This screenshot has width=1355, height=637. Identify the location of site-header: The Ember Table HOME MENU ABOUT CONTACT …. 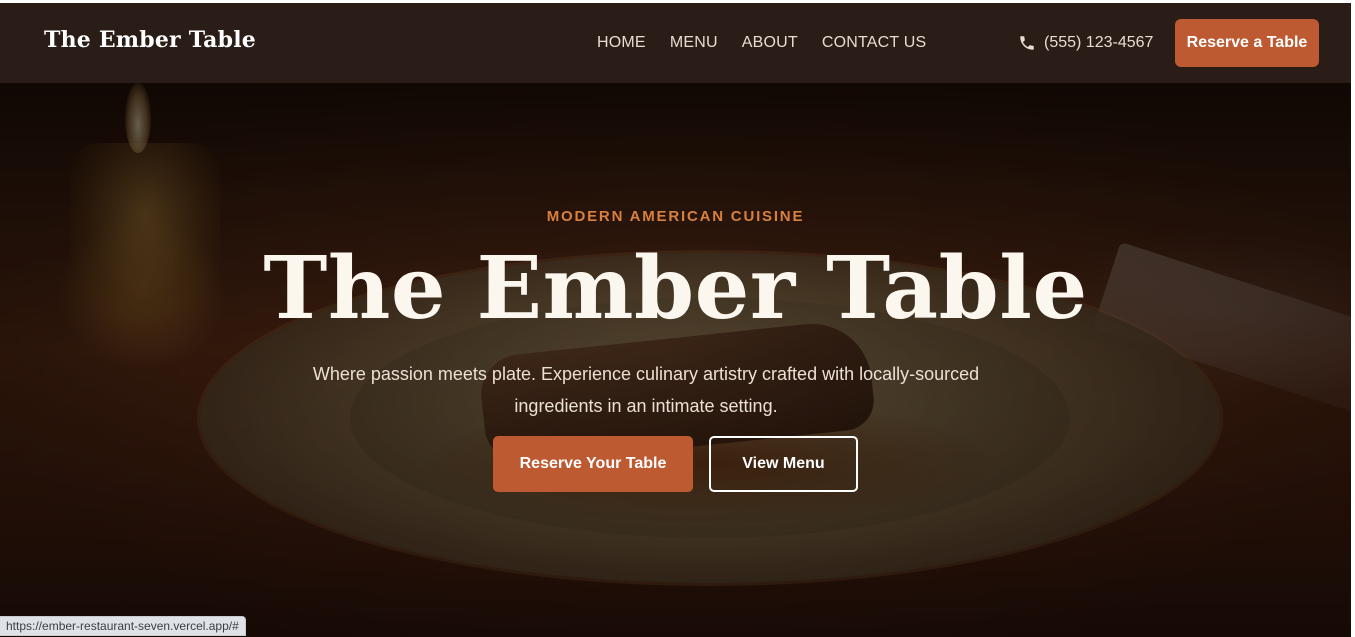
(675, 43).